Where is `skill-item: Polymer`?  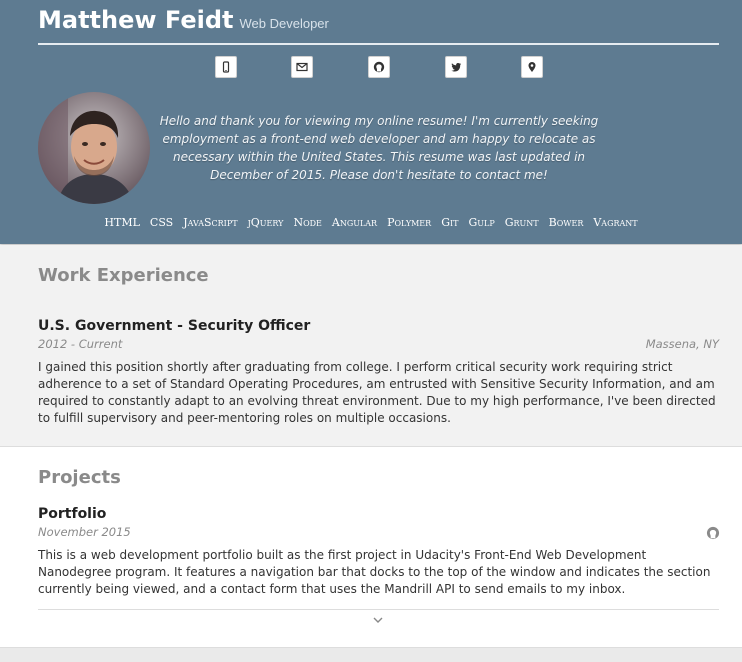 skill-item: Polymer is located at coordinates (409, 222).